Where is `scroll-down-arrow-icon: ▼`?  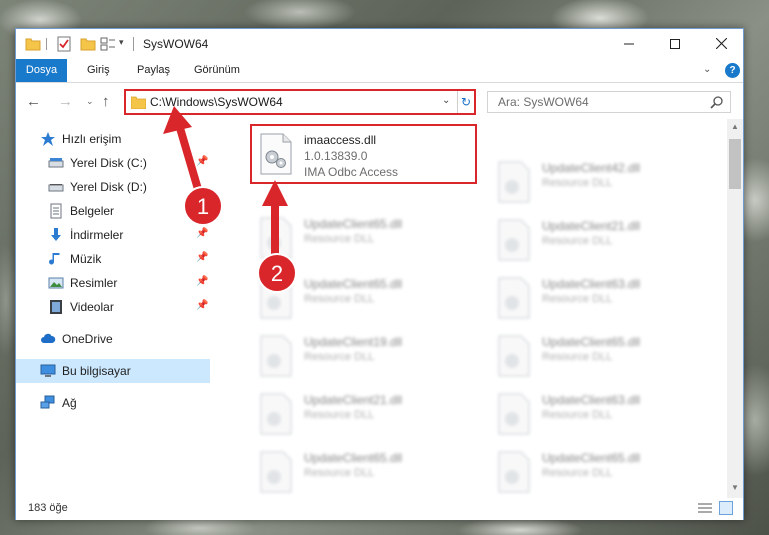
scroll-down-arrow-icon: ▼ is located at coordinates (735, 487).